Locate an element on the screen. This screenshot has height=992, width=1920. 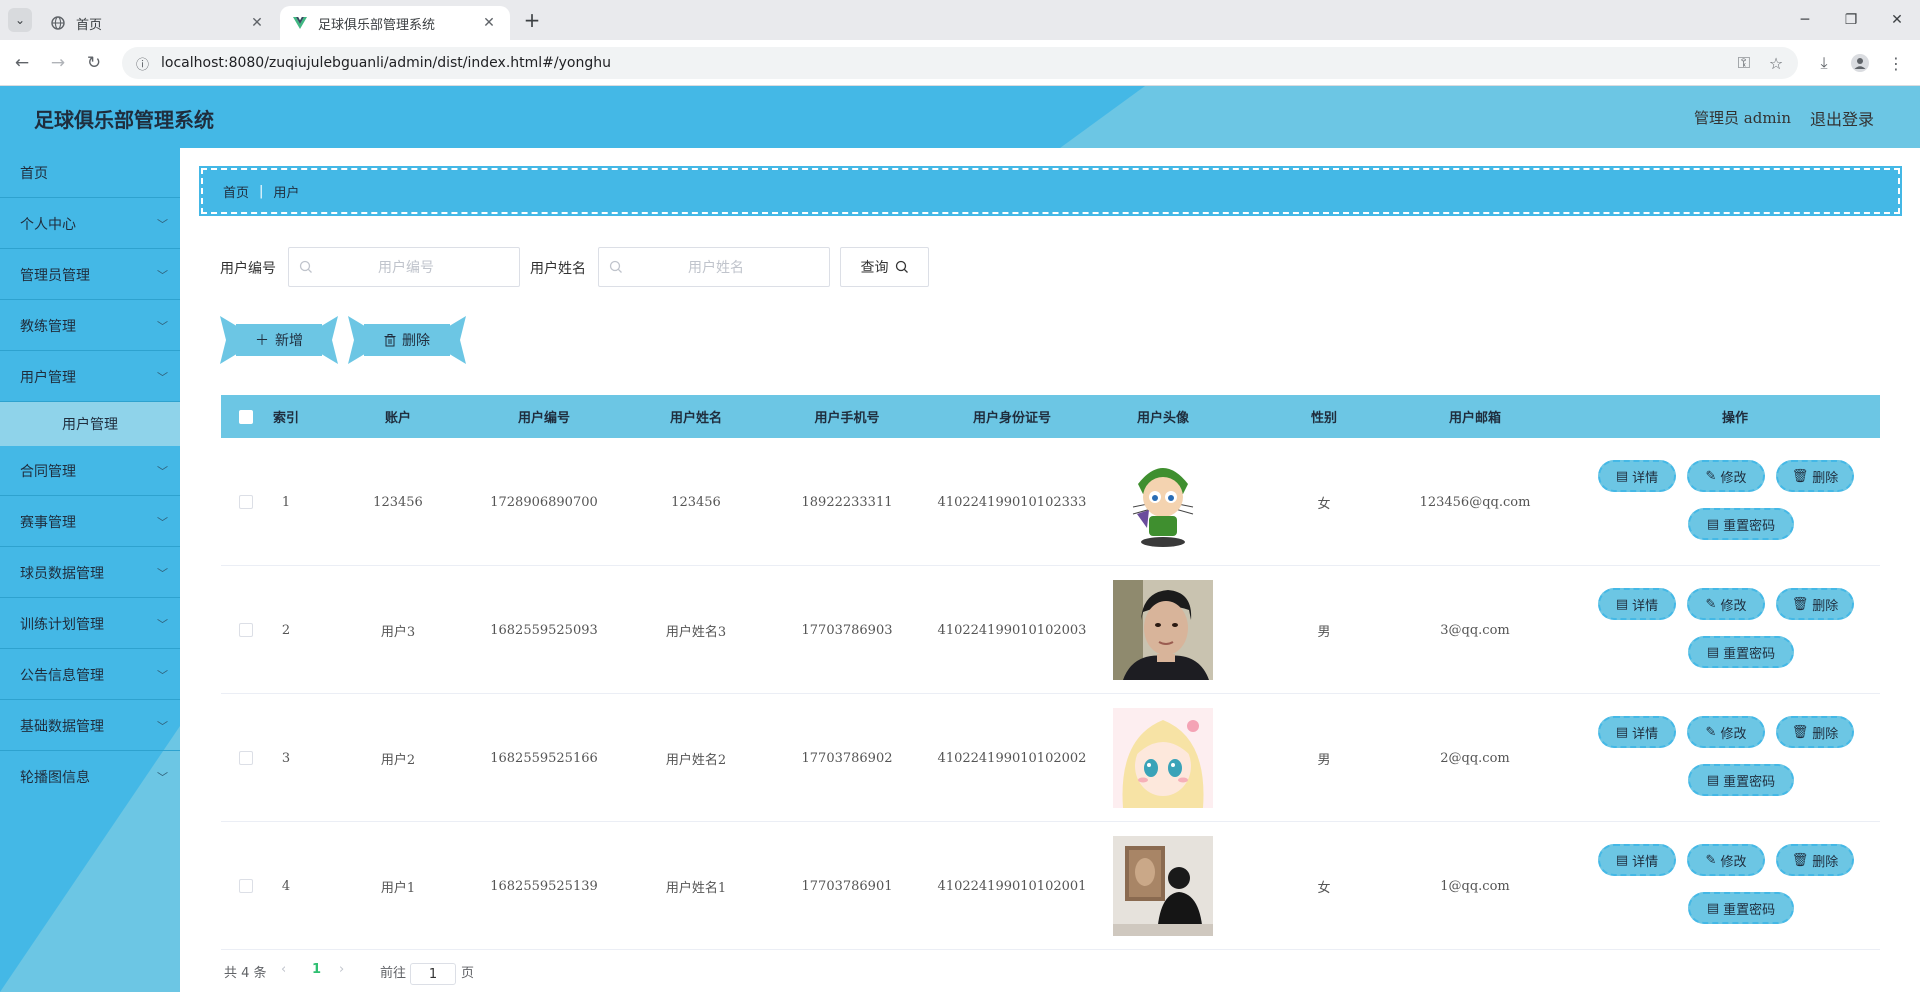
reset-label: 重置密码 is located at coordinates (1749, 910).